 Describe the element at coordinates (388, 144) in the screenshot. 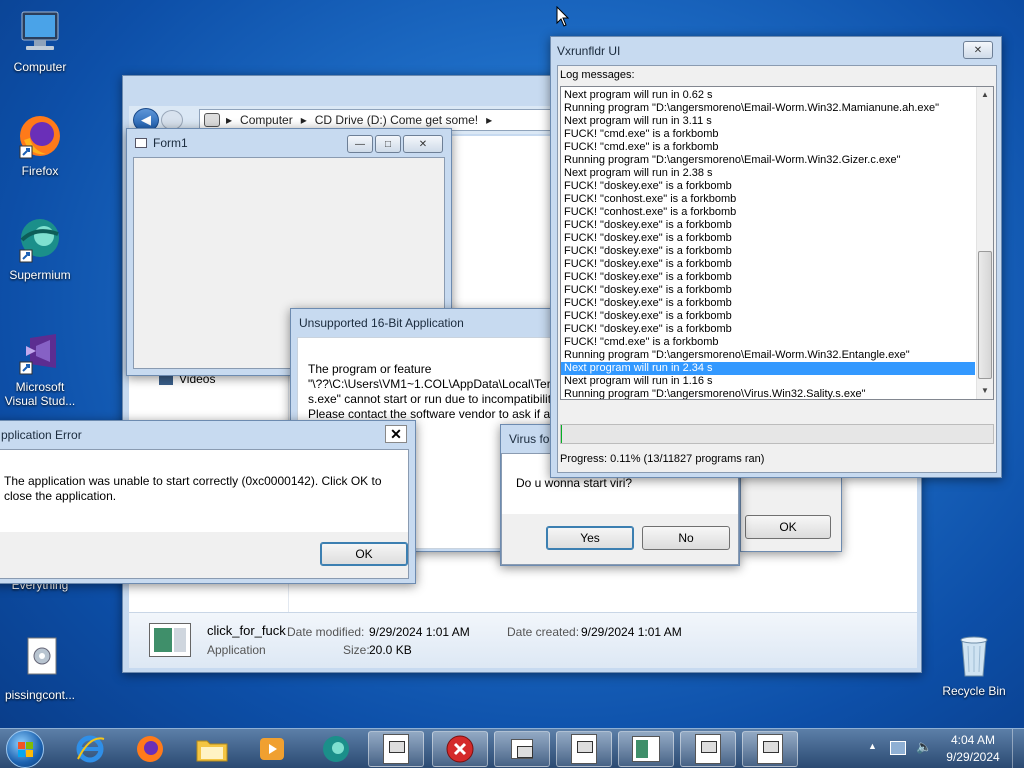

I see `maximize-button: □` at that location.